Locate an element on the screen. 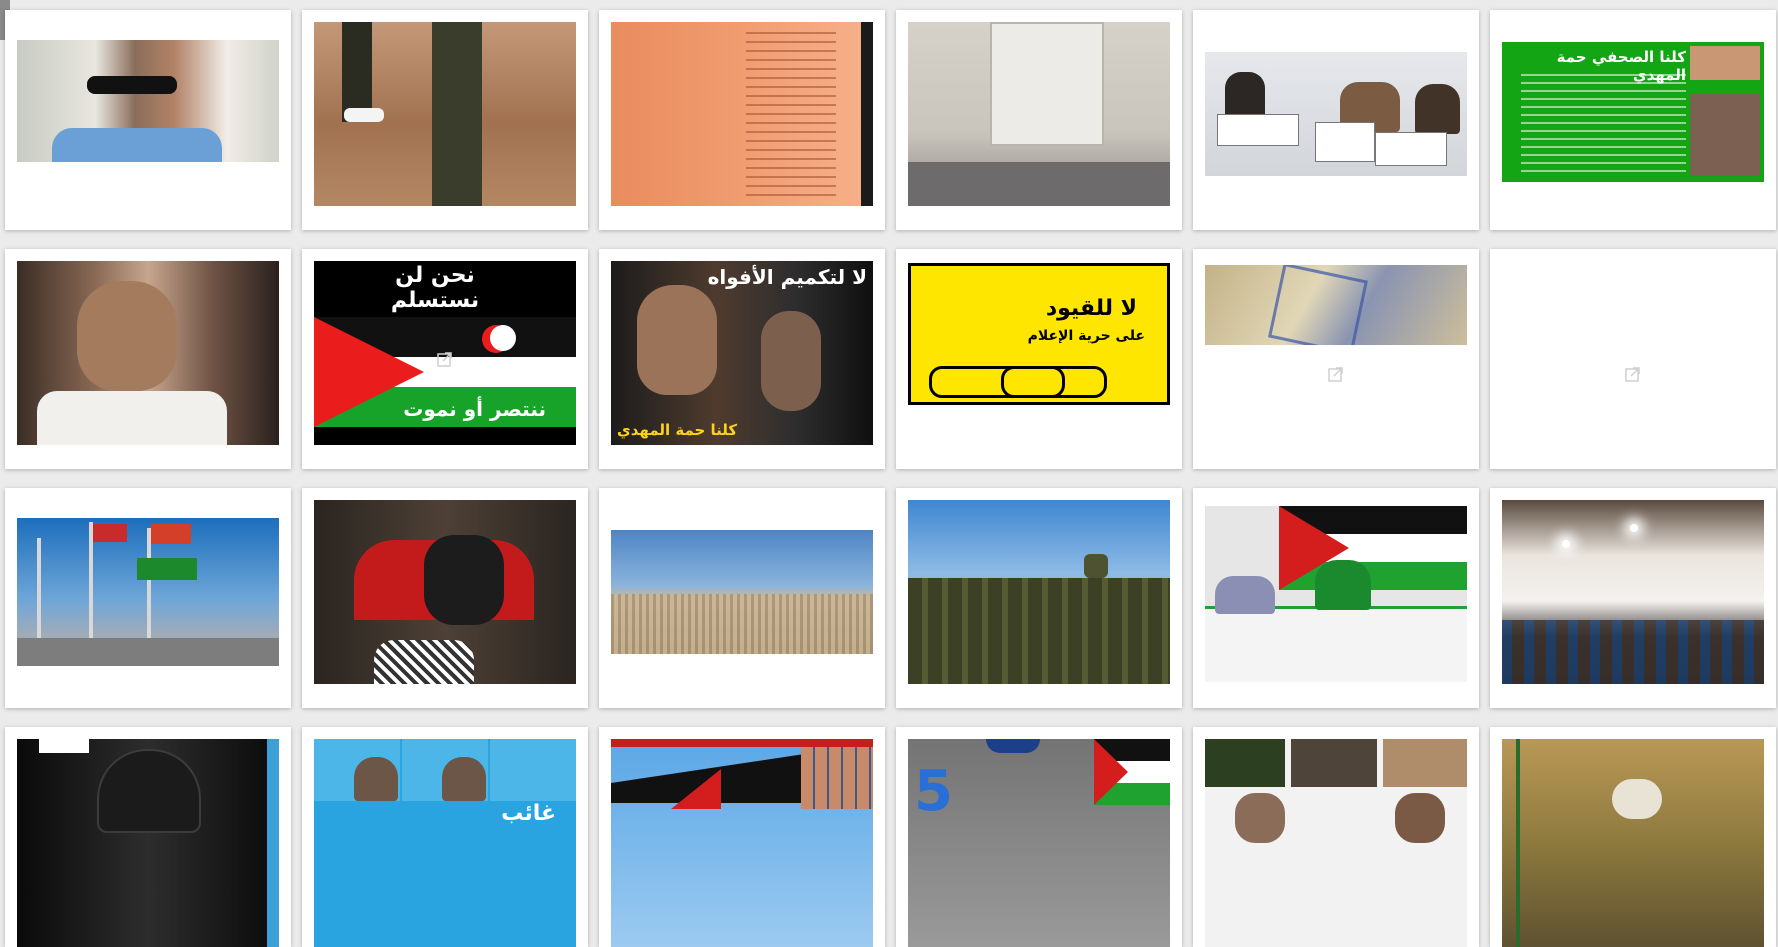 This screenshot has height=947, width=1778. thumbnail-caption: 5 is located at coordinates (933, 791).